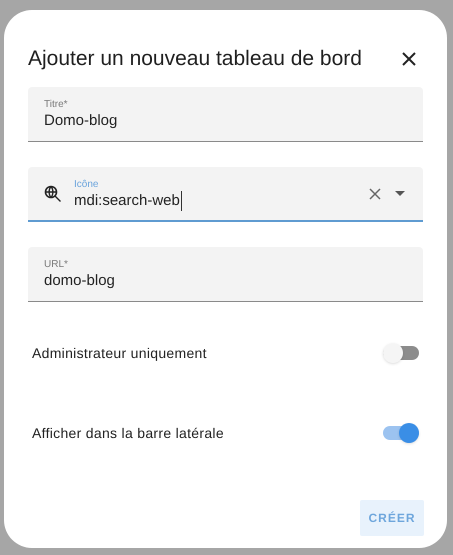 The image size is (453, 555). What do you see at coordinates (128, 200) in the screenshot?
I see `field-value: mdi:search-web` at bounding box center [128, 200].